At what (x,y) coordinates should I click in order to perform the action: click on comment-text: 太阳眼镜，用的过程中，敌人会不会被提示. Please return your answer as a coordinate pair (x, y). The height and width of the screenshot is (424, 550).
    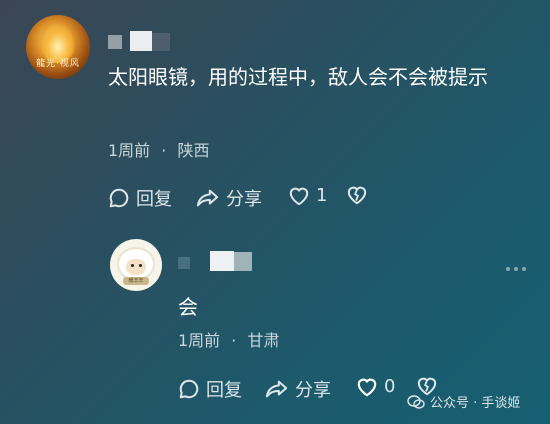
    Looking at the image, I should click on (298, 77).